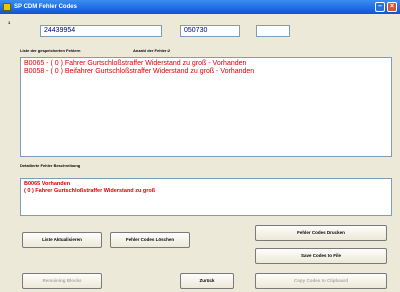 Image resolution: width=400 pixels, height=292 pixels. Describe the element at coordinates (273, 31) in the screenshot. I see `extra-field` at that location.